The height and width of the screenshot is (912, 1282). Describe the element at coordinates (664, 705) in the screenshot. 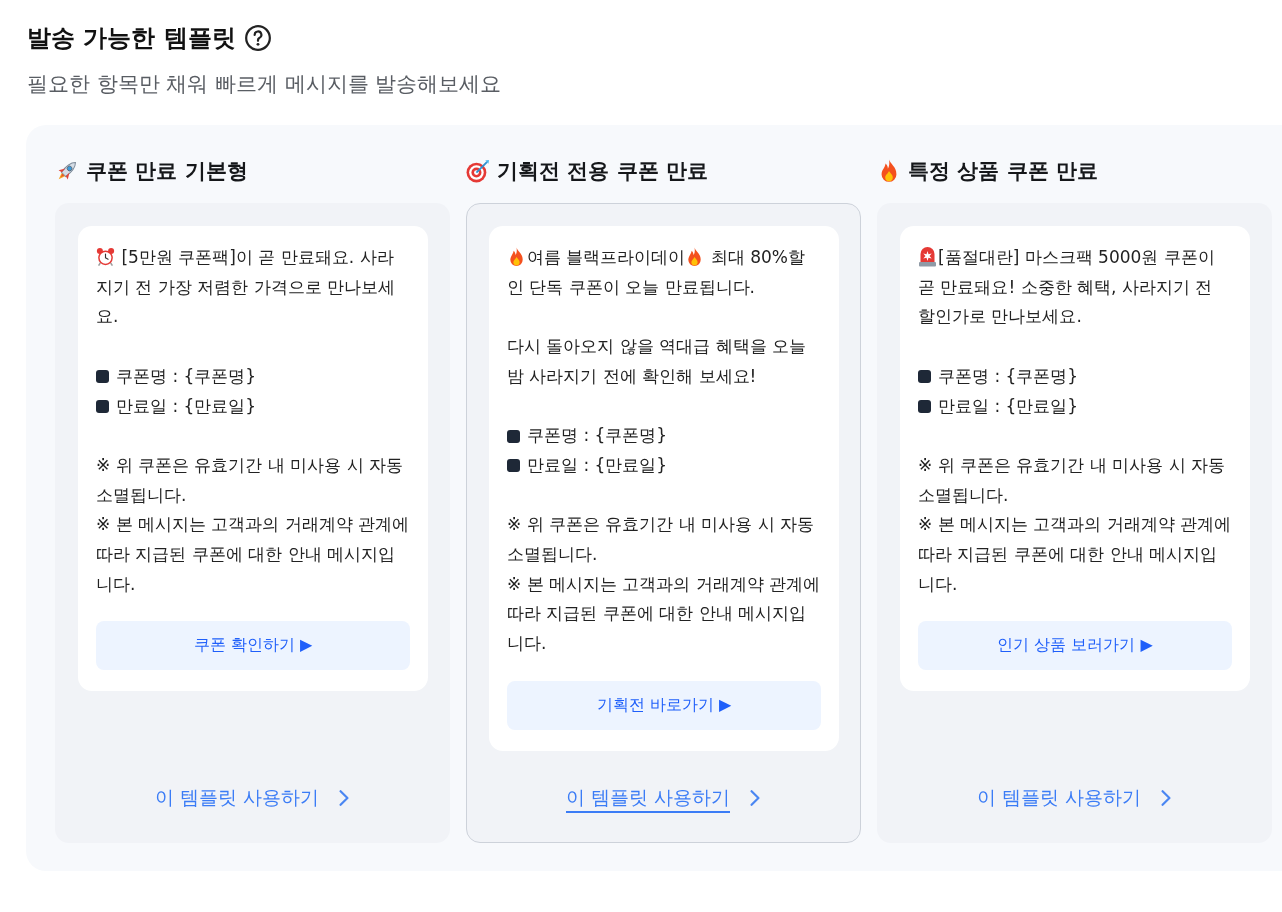

I see `message-link-button: 기획전 바로가기 ▶` at that location.